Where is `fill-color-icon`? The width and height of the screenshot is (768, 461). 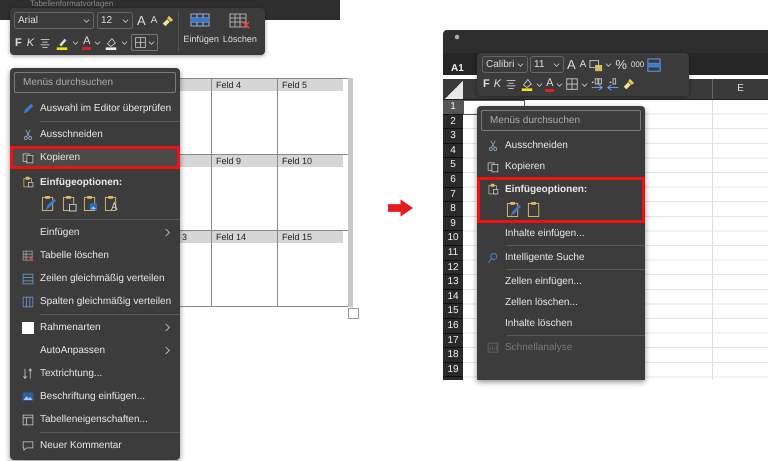
fill-color-icon is located at coordinates (527, 84).